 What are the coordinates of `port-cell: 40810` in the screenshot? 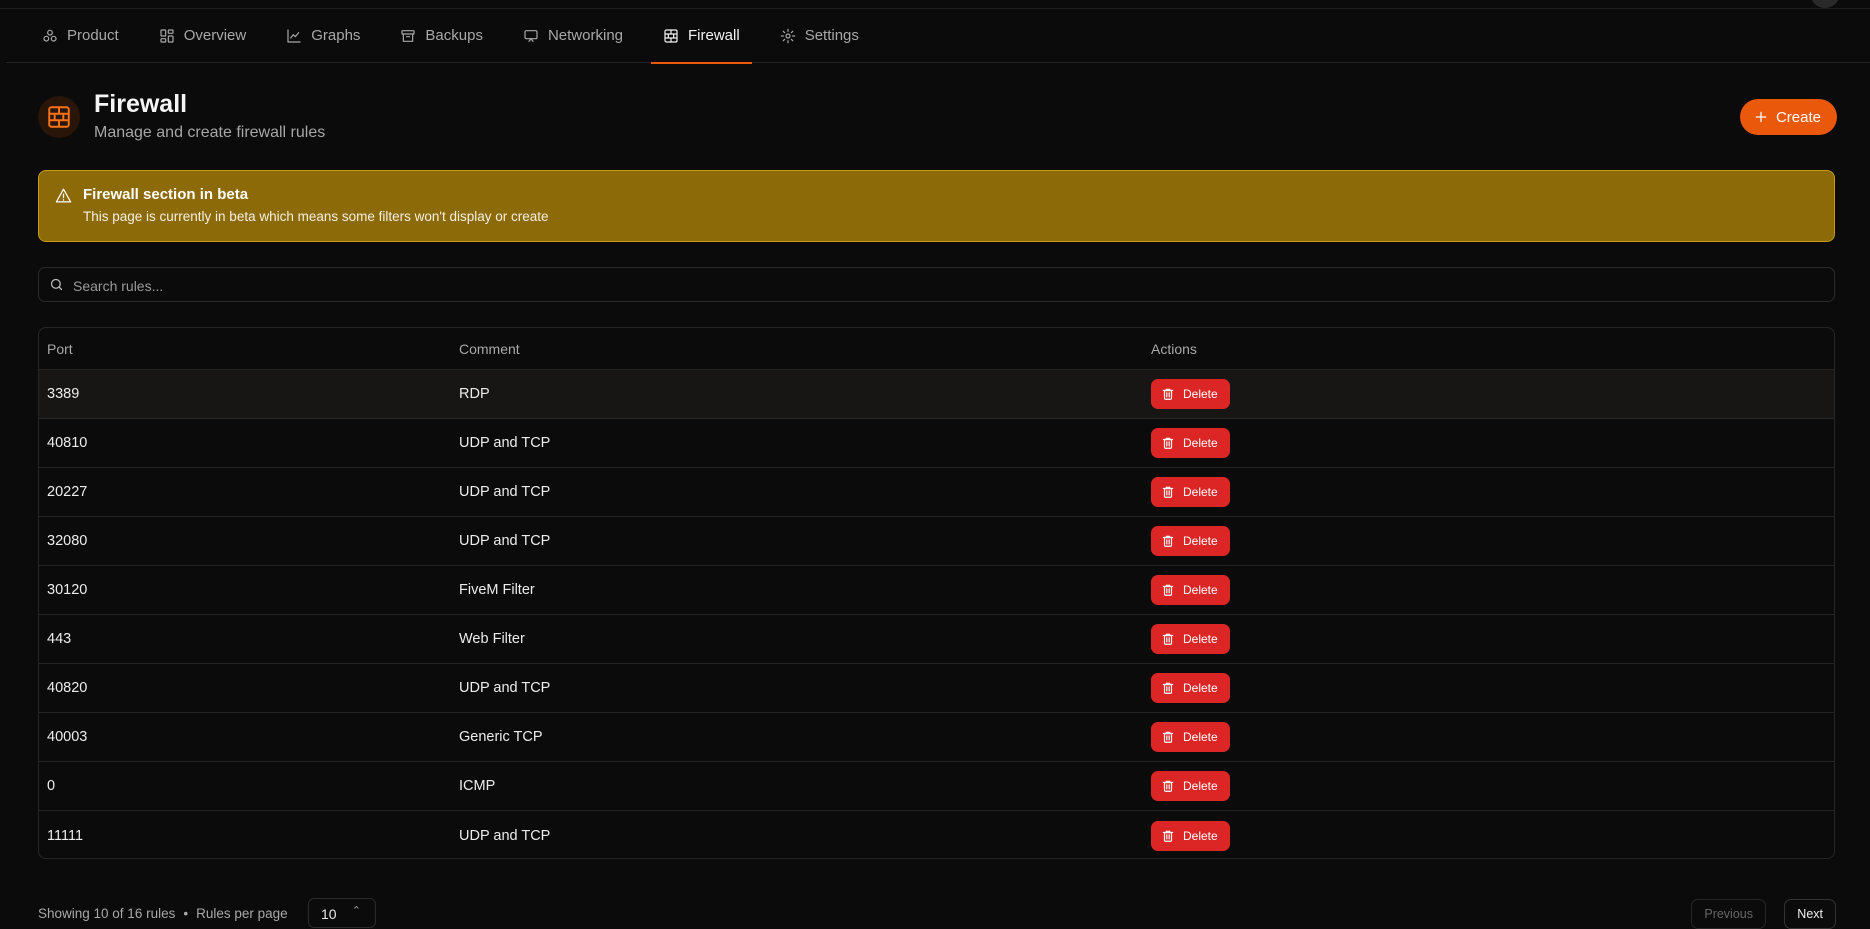 It's located at (67, 443).